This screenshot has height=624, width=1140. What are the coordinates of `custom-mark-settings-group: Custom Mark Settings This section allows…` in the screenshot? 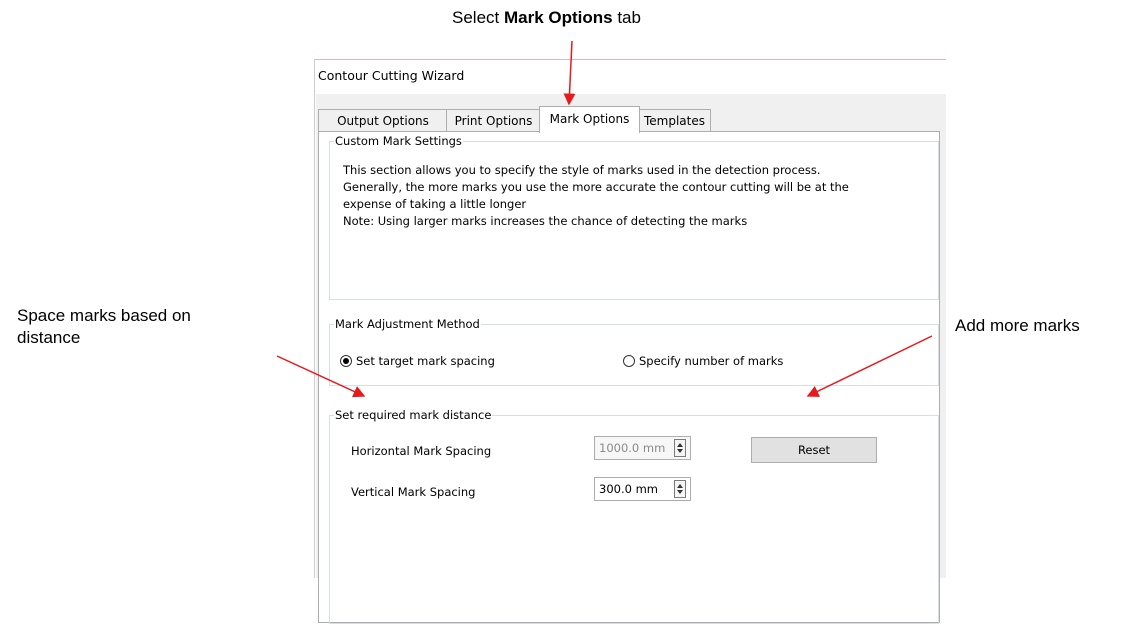 It's located at (634, 217).